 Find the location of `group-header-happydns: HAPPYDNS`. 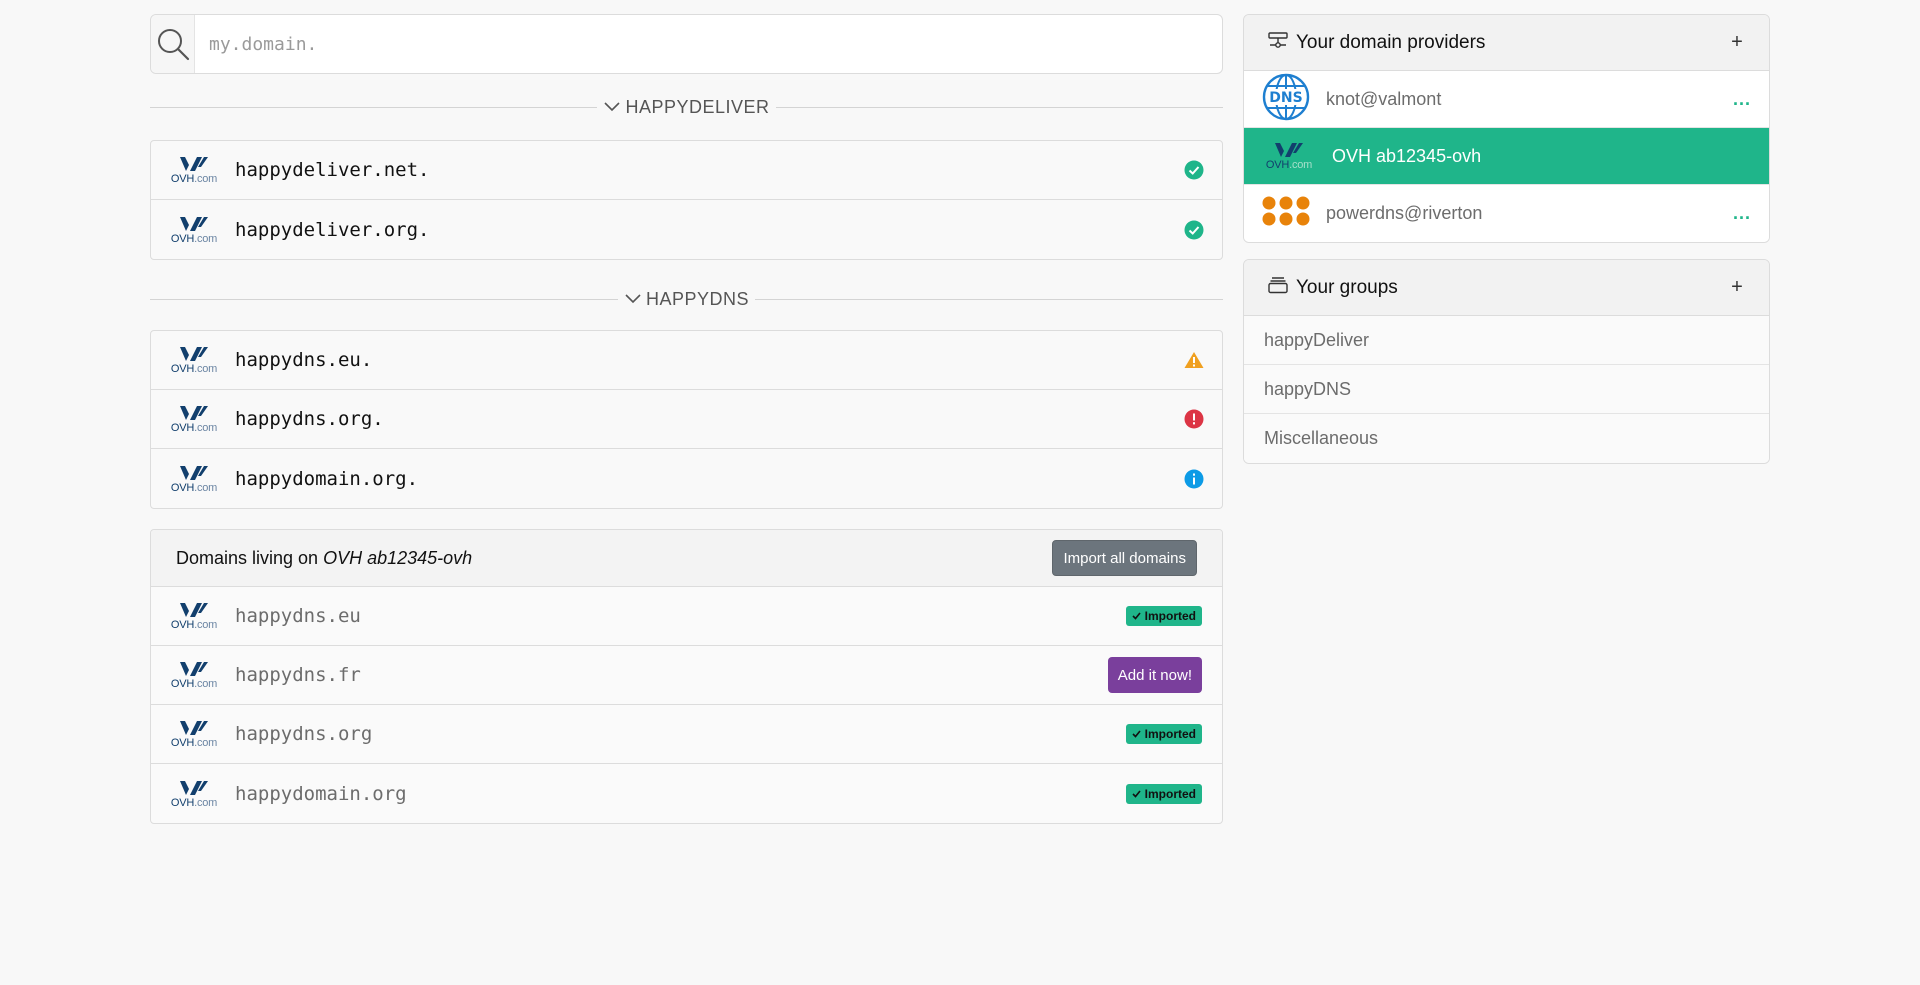

group-header-happydns: HAPPYDNS is located at coordinates (686, 299).